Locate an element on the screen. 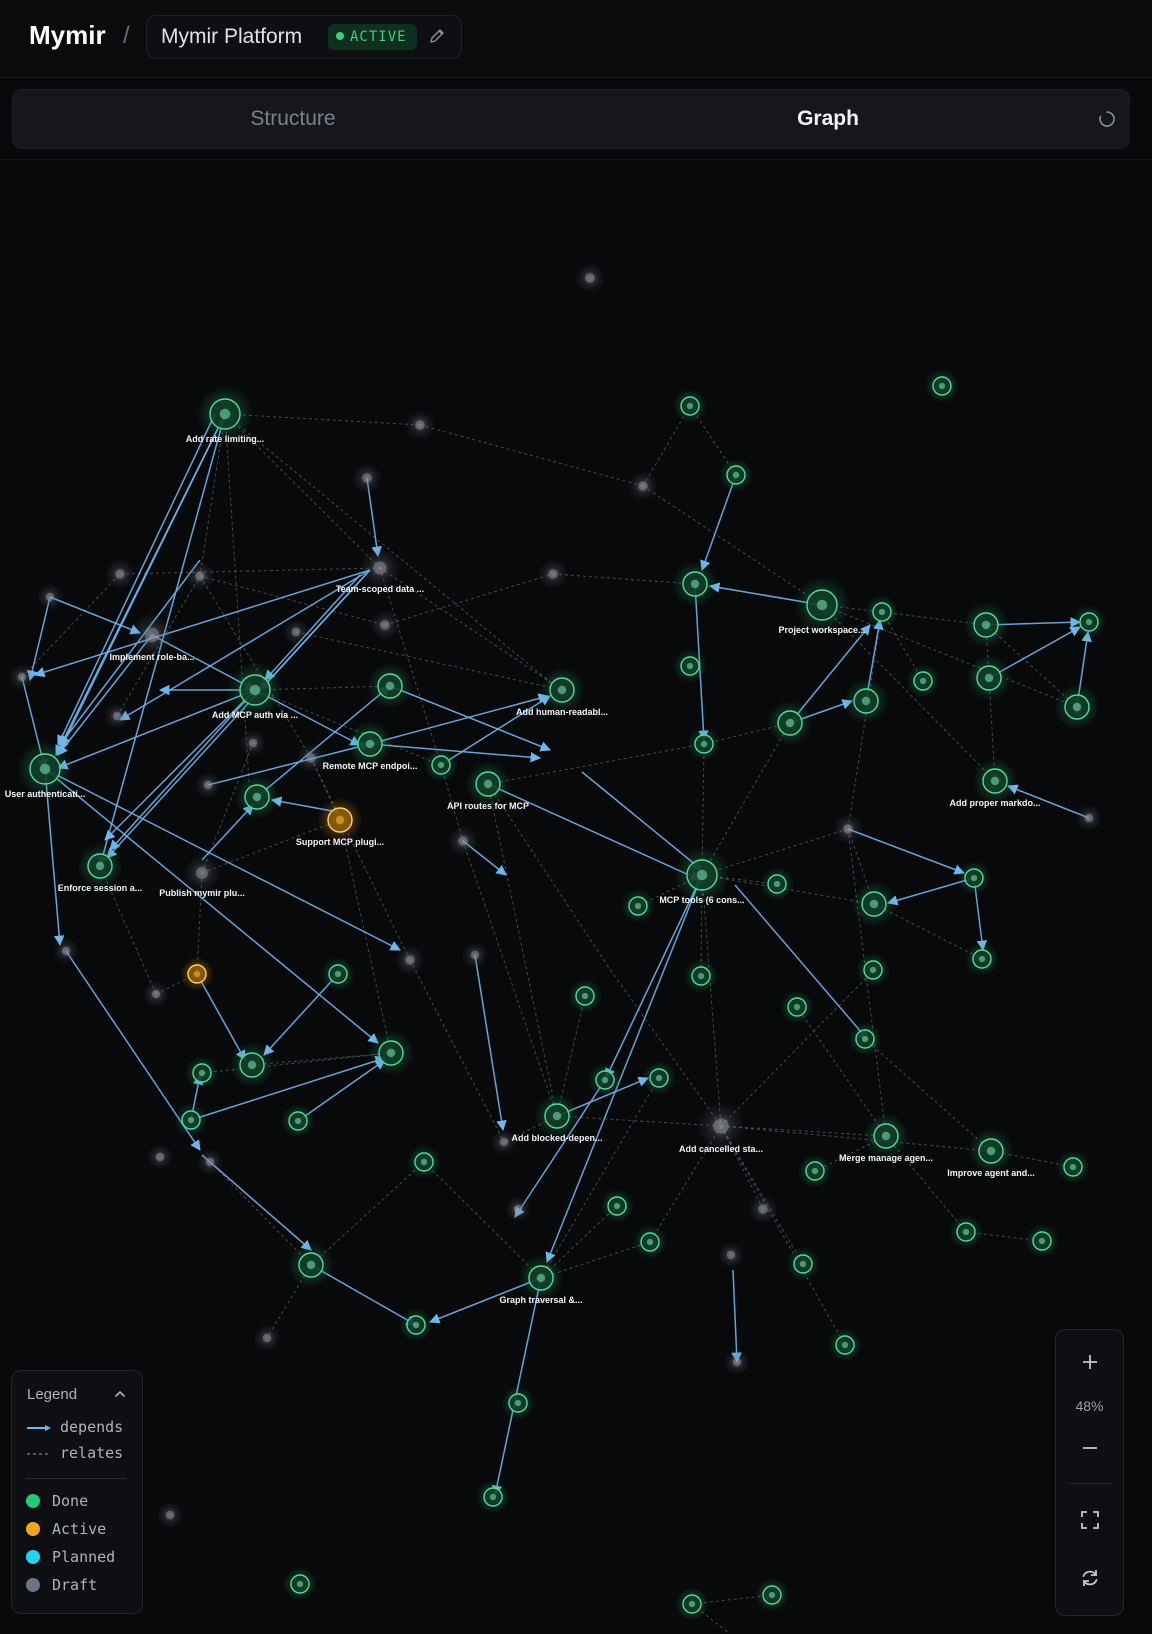  chevron-up-icon is located at coordinates (120, 1394).